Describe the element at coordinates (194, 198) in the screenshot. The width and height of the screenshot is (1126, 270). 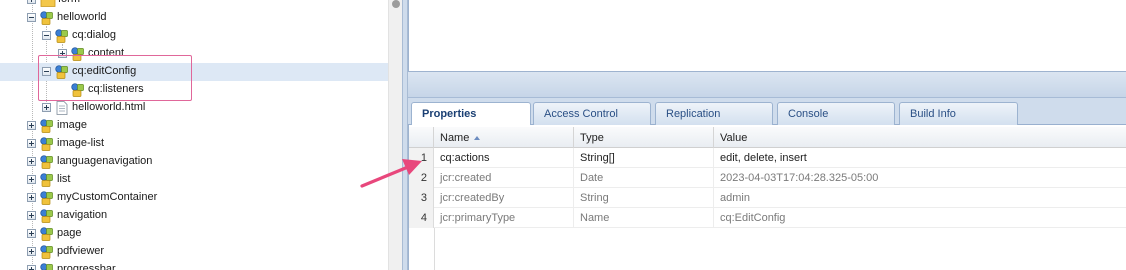
I see `tree-item-mycustomcontainer: myCustomContainer` at that location.